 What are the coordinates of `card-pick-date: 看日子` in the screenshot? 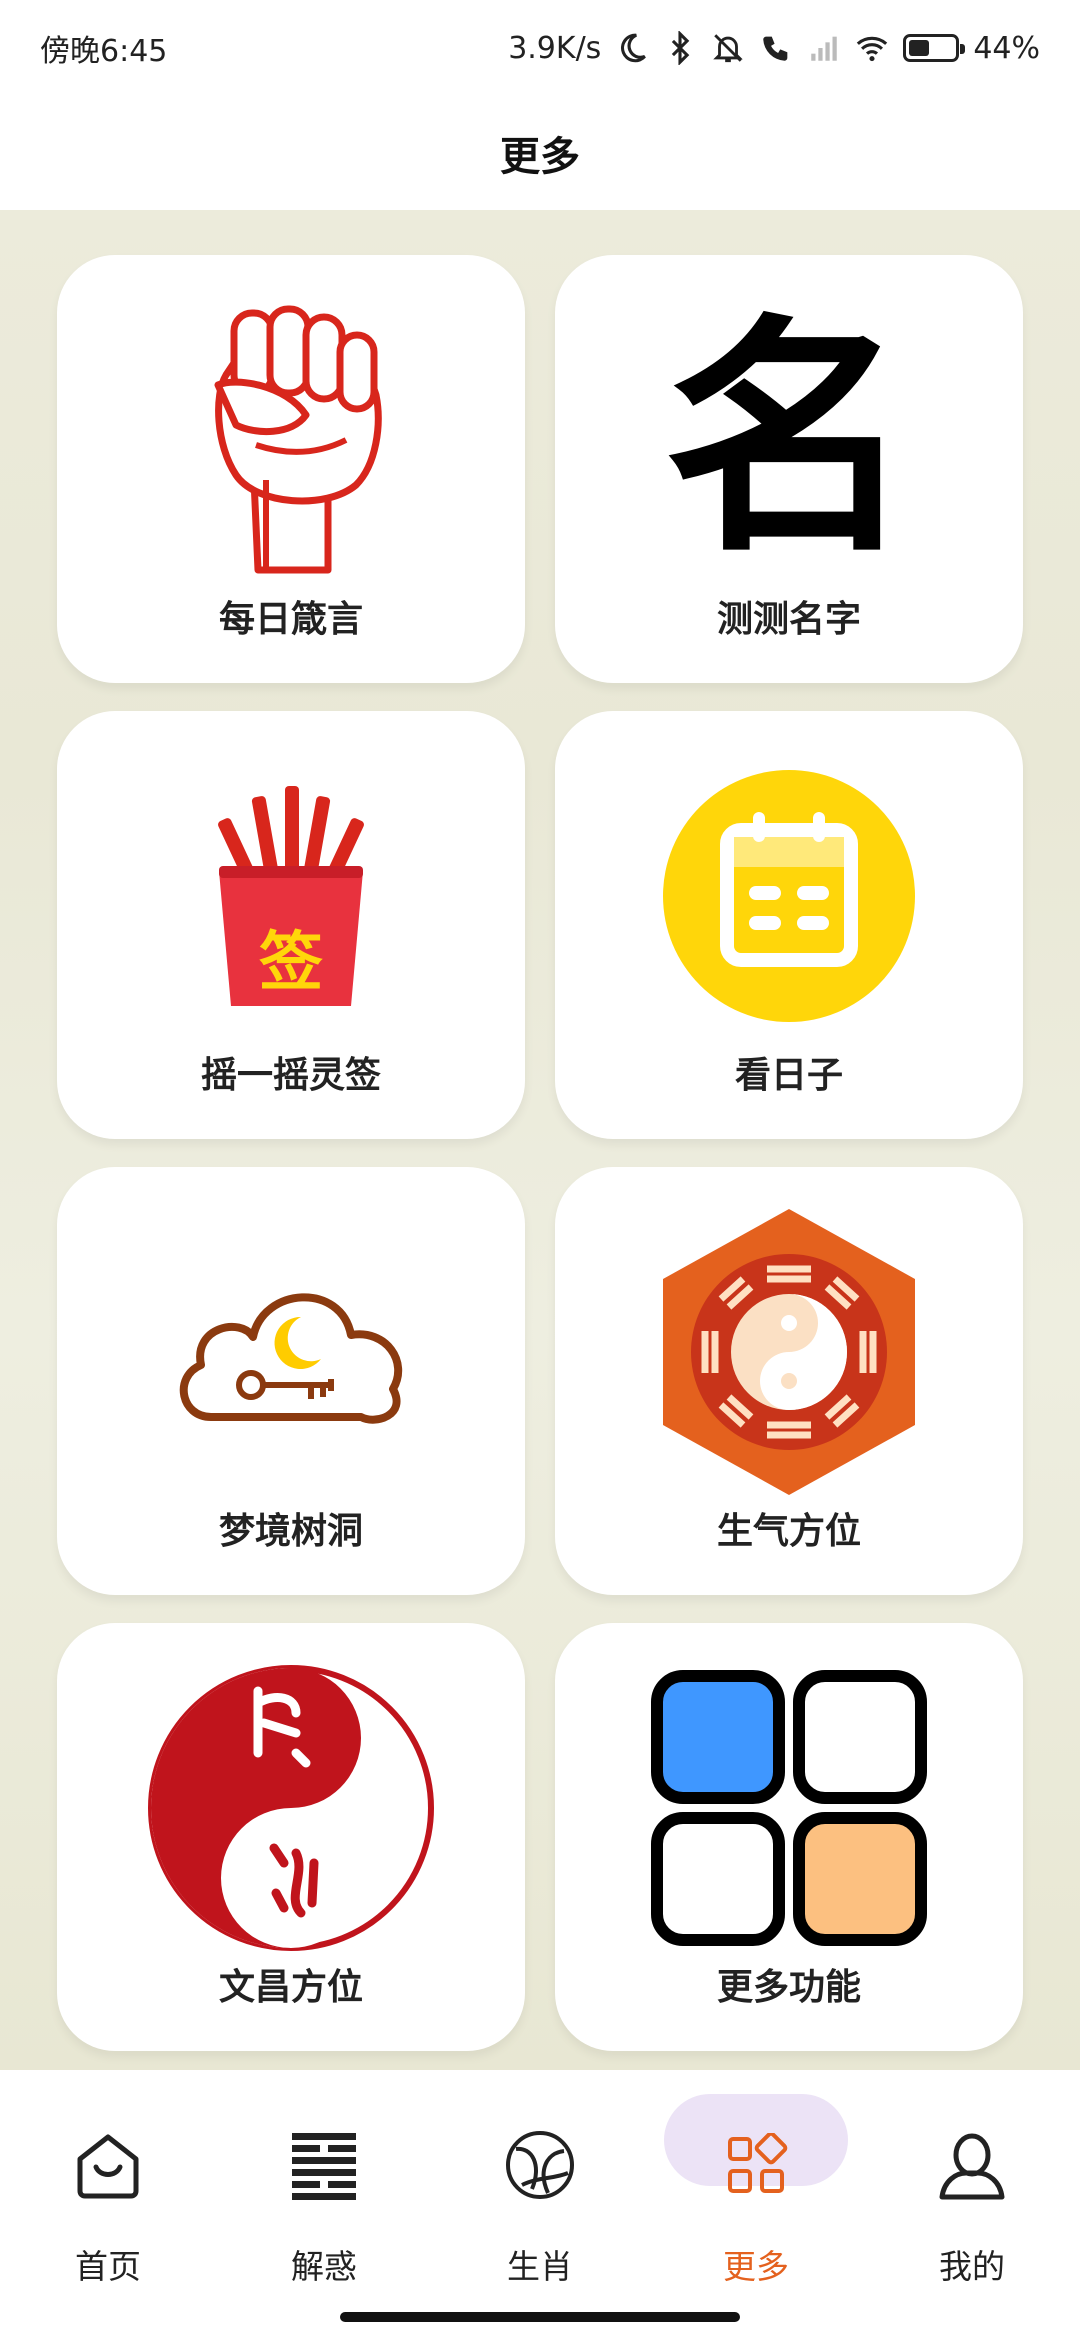 It's located at (789, 925).